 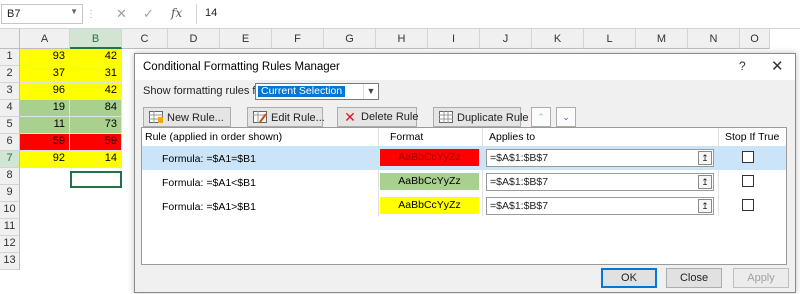 What do you see at coordinates (121, 14) in the screenshot?
I see `cancel-icon: ✕` at bounding box center [121, 14].